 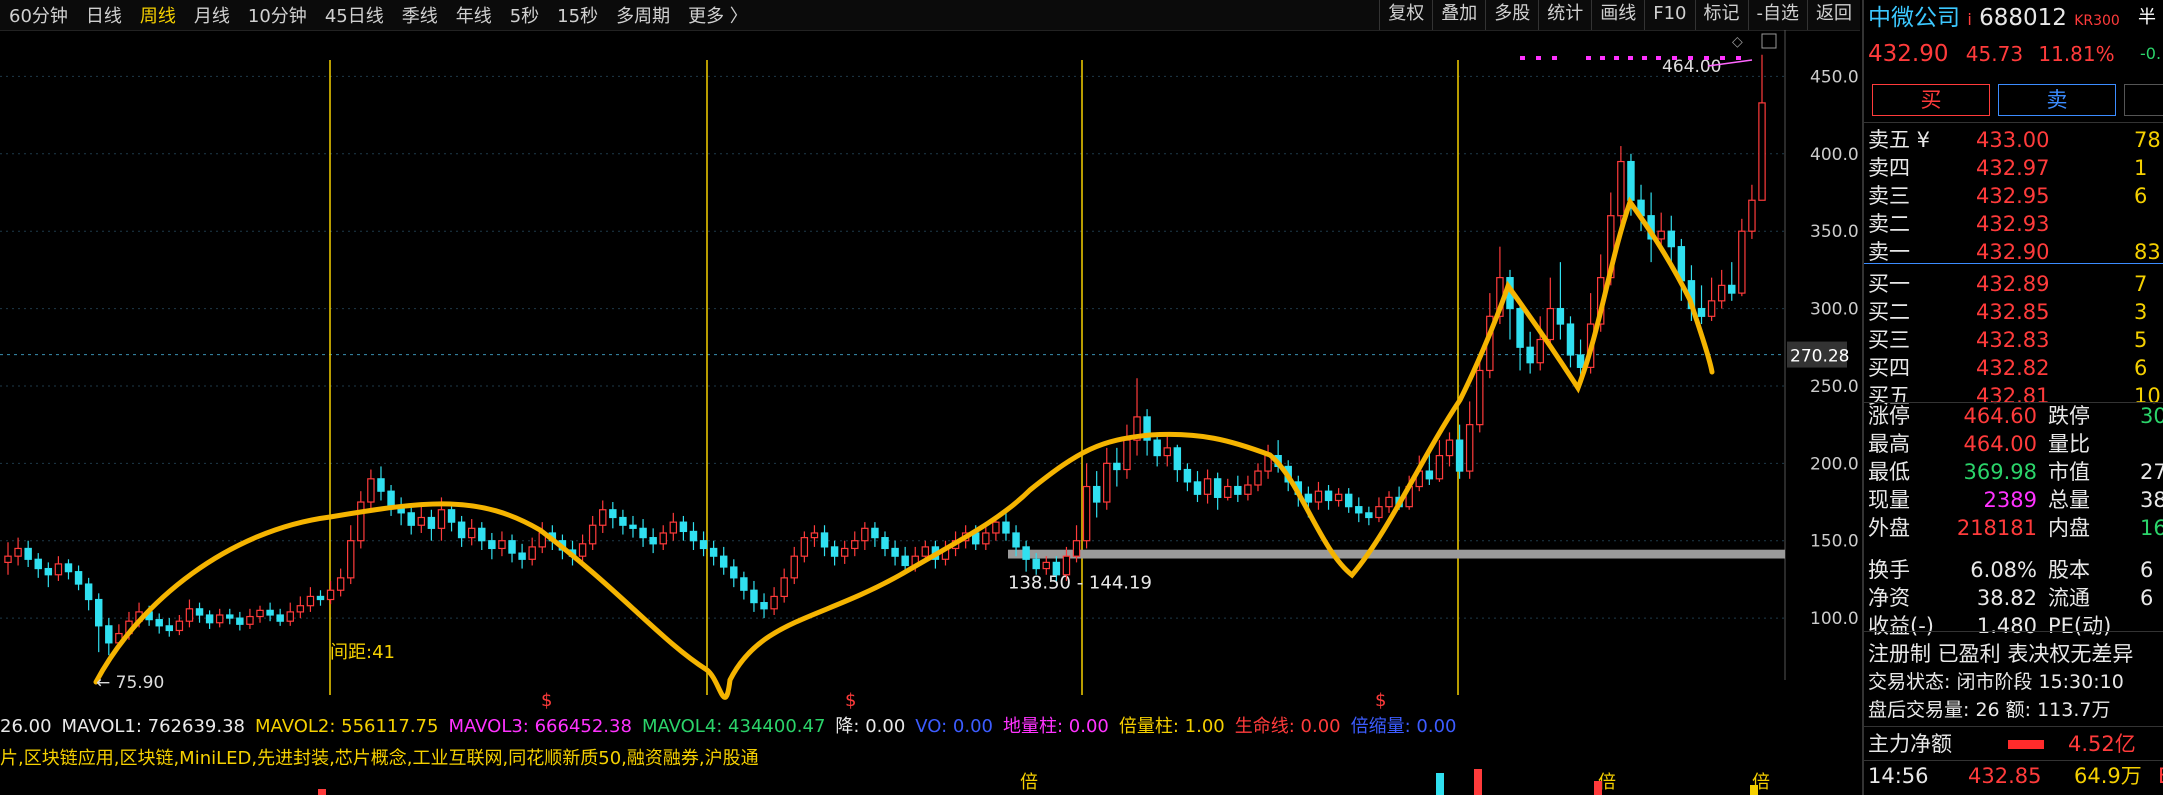 What do you see at coordinates (718, 15) in the screenshot?
I see `period-tab-11: 更多 〉` at bounding box center [718, 15].